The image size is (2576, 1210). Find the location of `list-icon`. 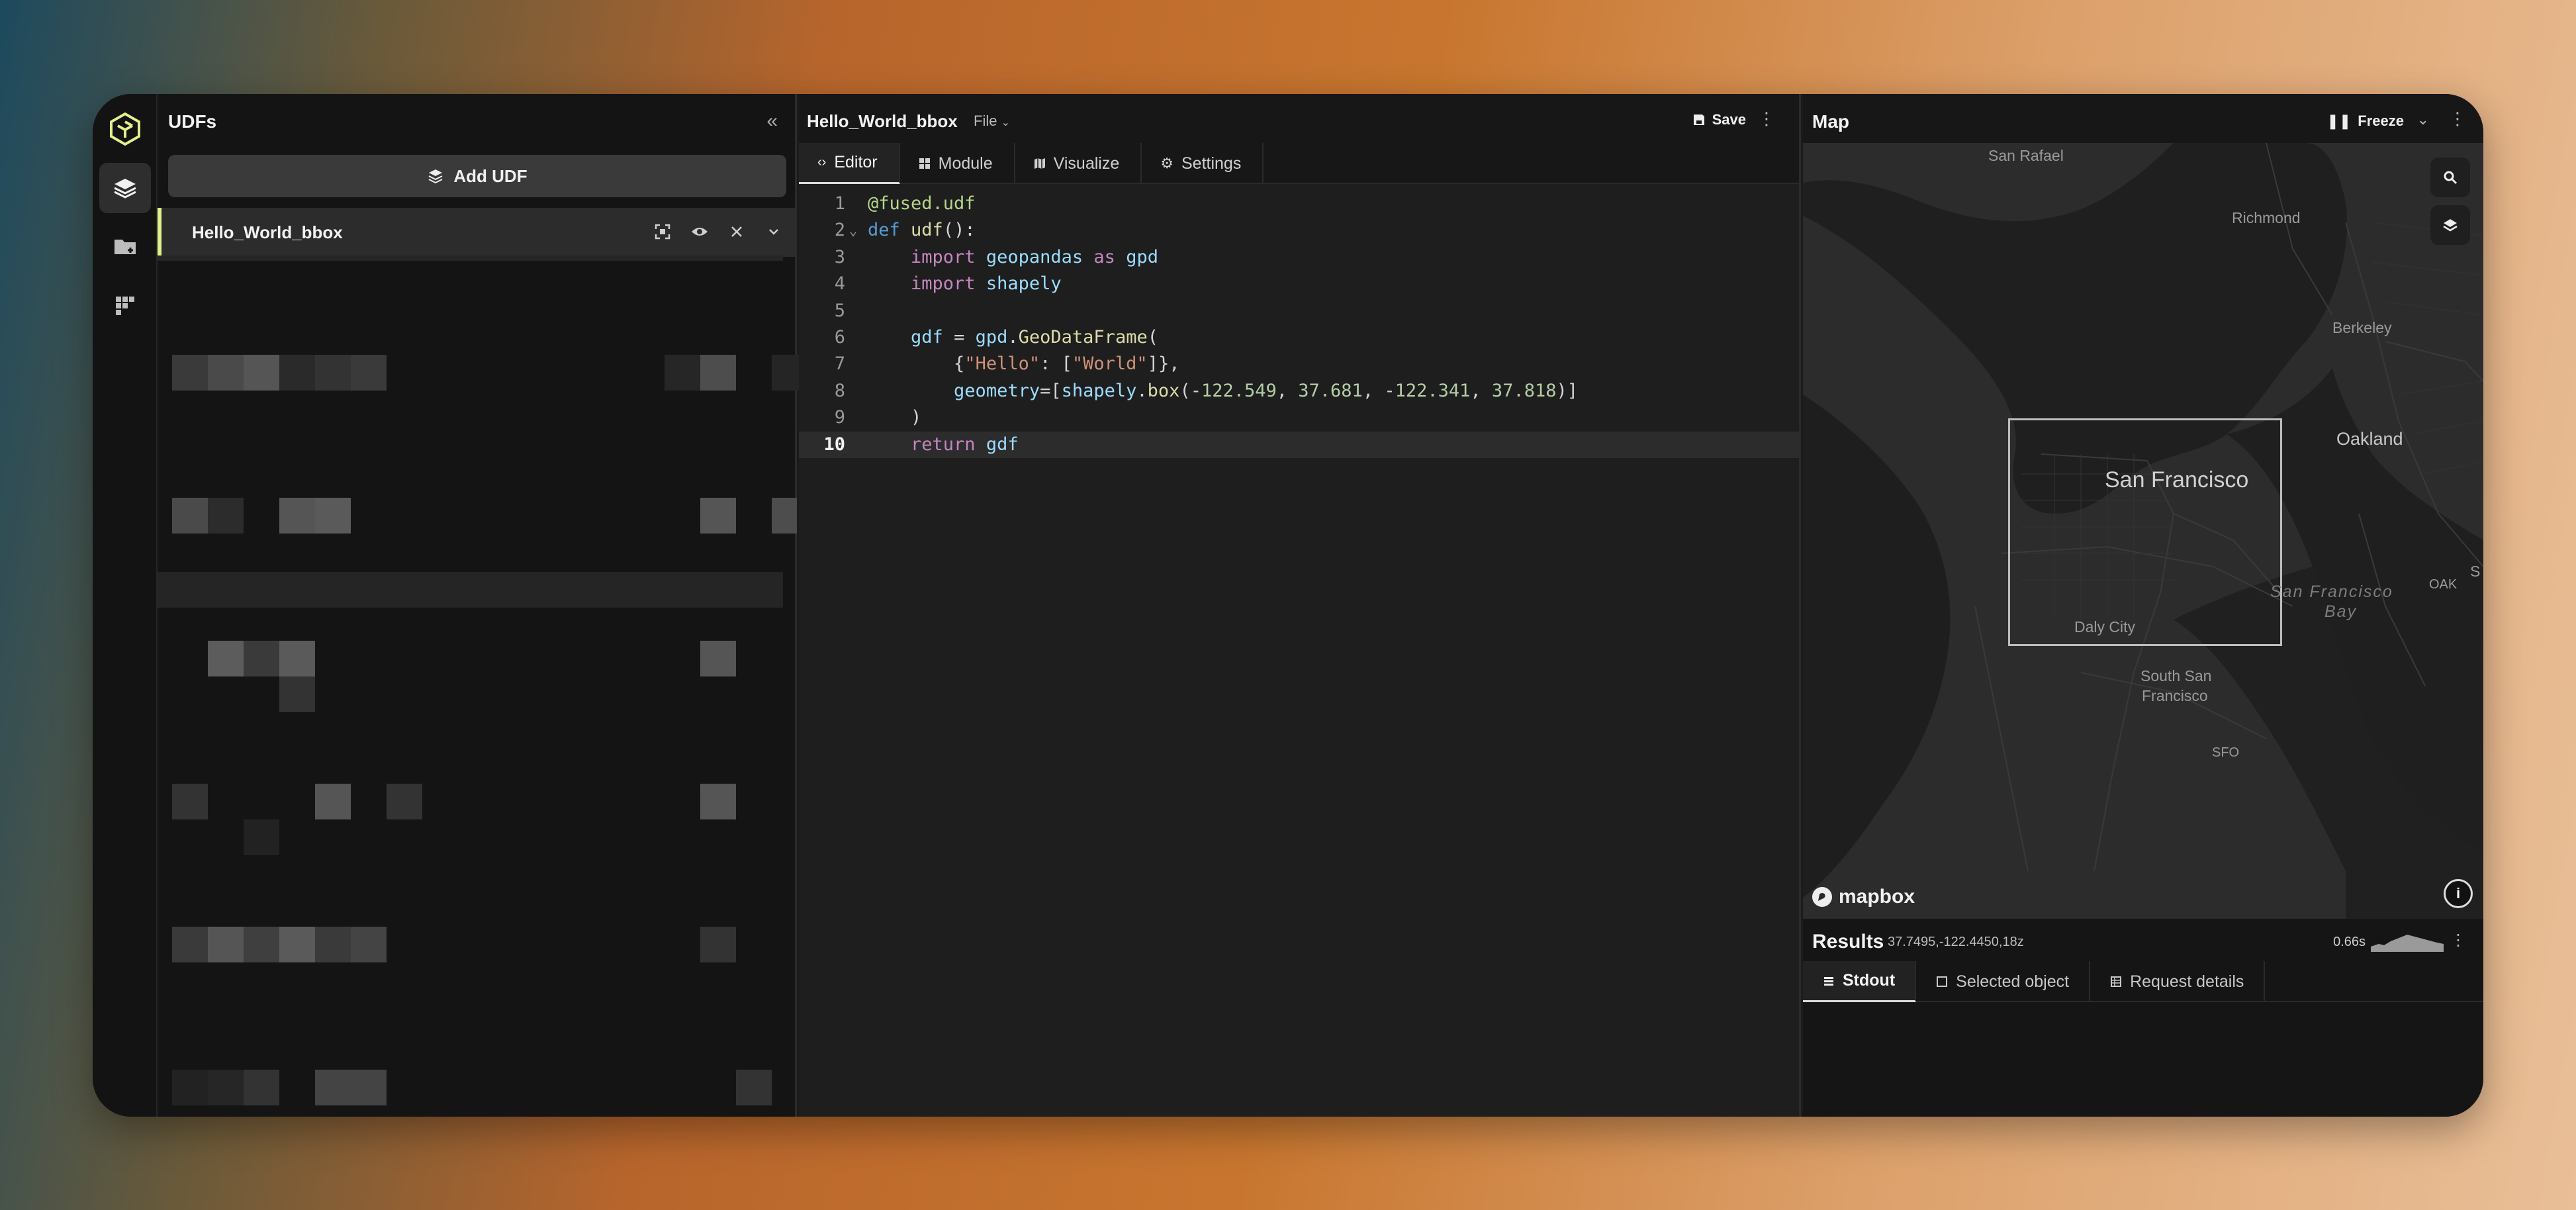

list-icon is located at coordinates (1828, 981).